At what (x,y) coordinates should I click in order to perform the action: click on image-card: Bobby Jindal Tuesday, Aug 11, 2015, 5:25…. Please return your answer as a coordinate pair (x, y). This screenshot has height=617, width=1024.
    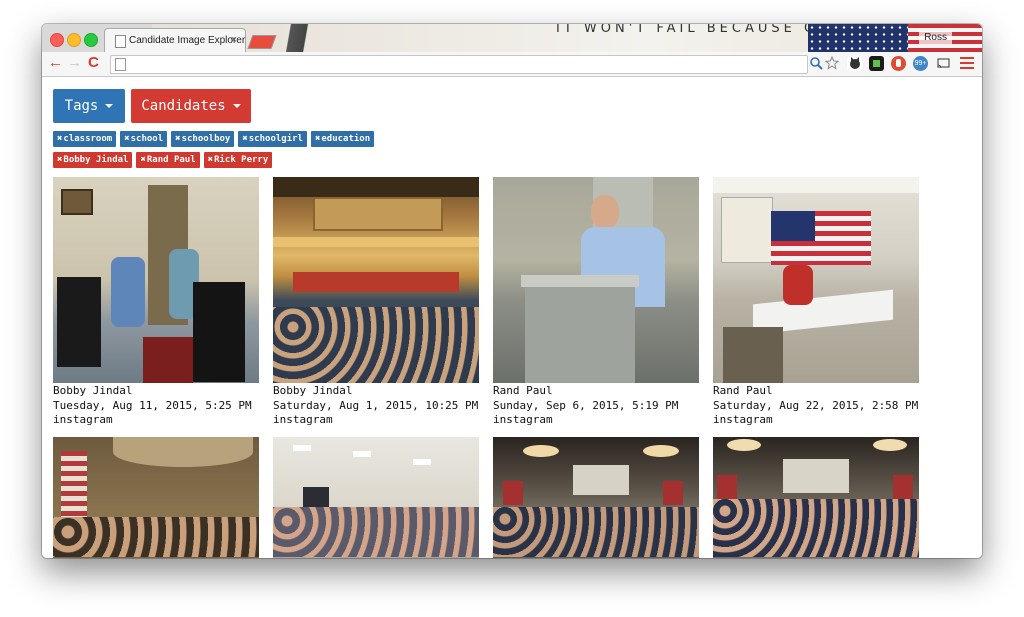
    Looking at the image, I should click on (156, 302).